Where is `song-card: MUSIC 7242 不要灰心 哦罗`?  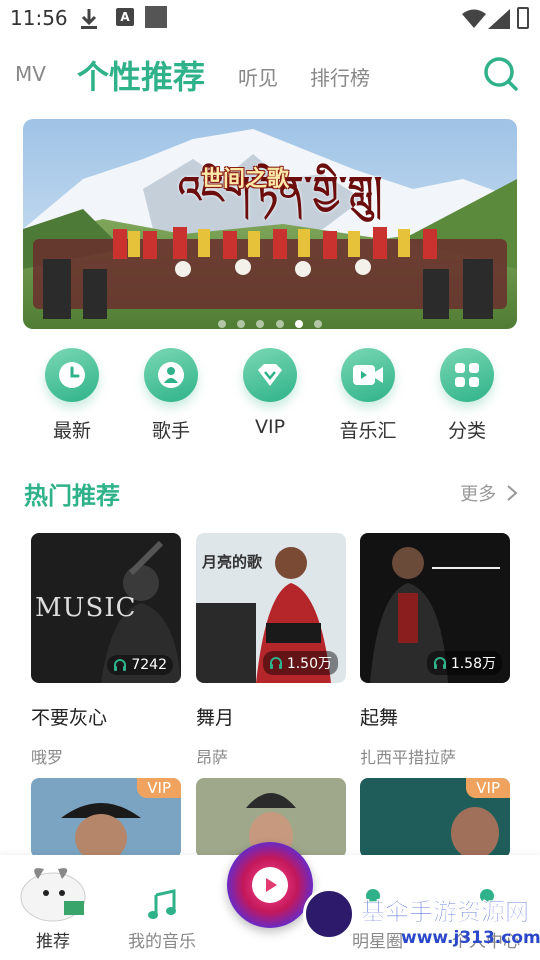
song-card: MUSIC 7242 不要灰心 哦罗 is located at coordinates (106, 650).